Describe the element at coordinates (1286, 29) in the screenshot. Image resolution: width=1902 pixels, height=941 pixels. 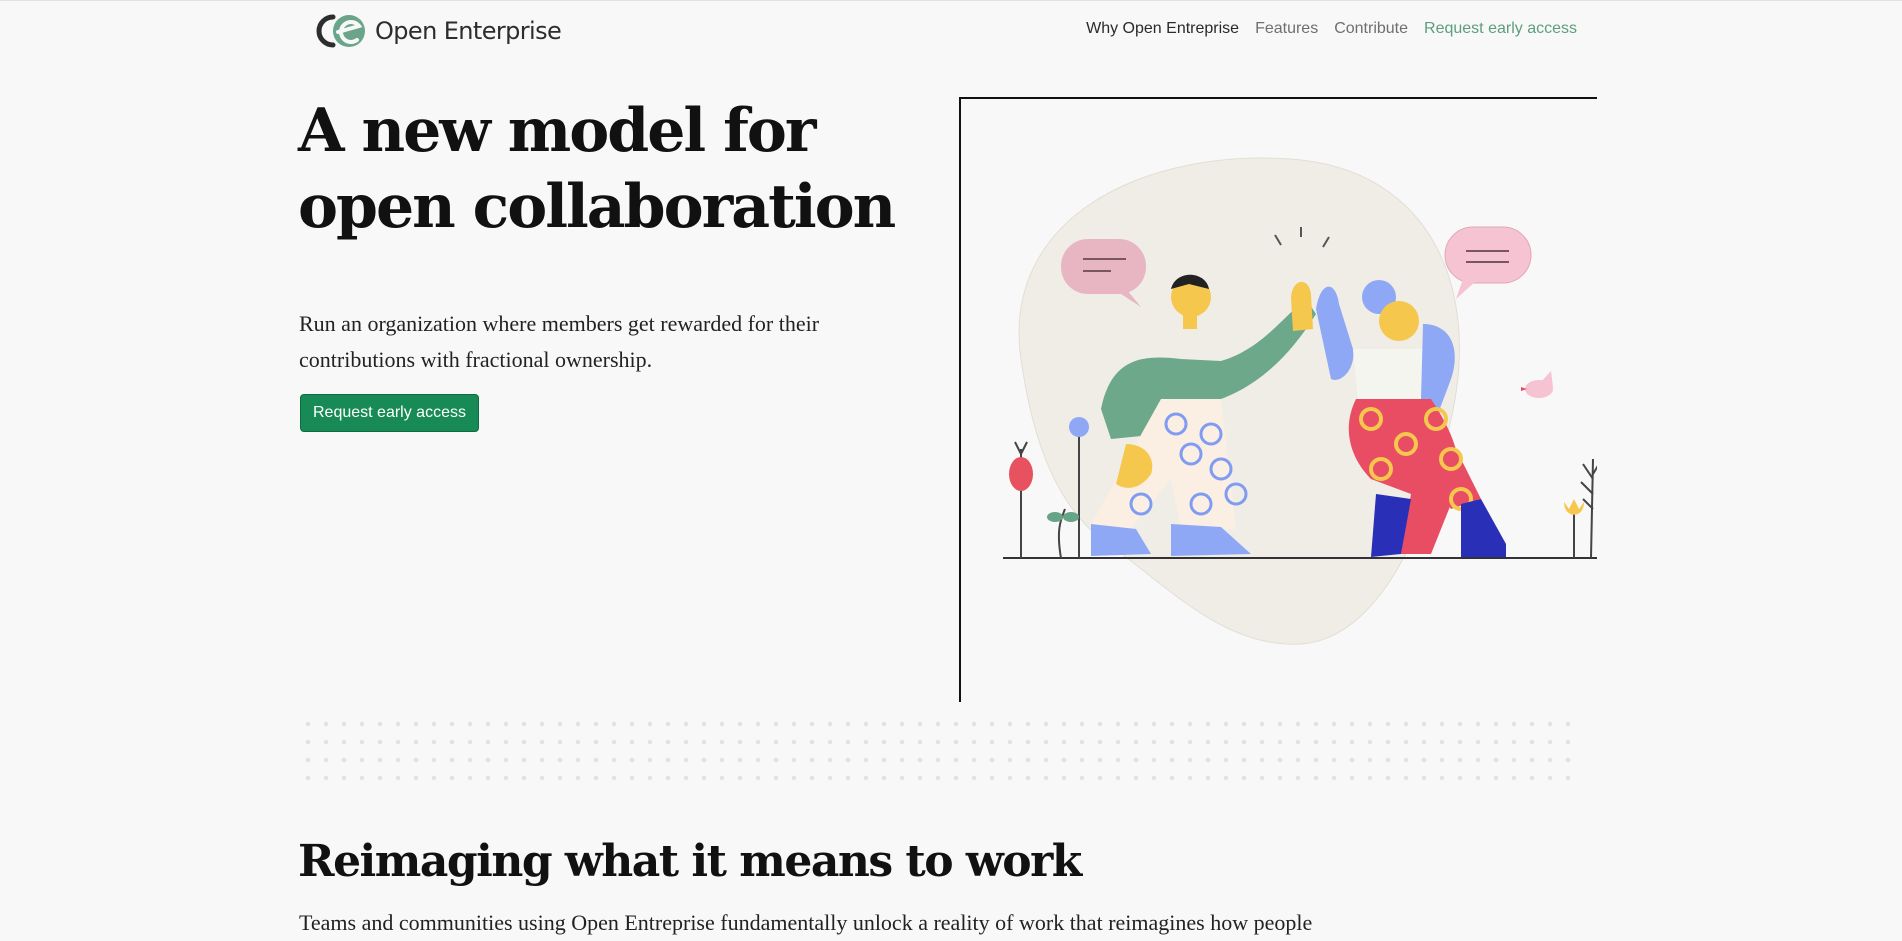
I see `nav-features: Features` at that location.